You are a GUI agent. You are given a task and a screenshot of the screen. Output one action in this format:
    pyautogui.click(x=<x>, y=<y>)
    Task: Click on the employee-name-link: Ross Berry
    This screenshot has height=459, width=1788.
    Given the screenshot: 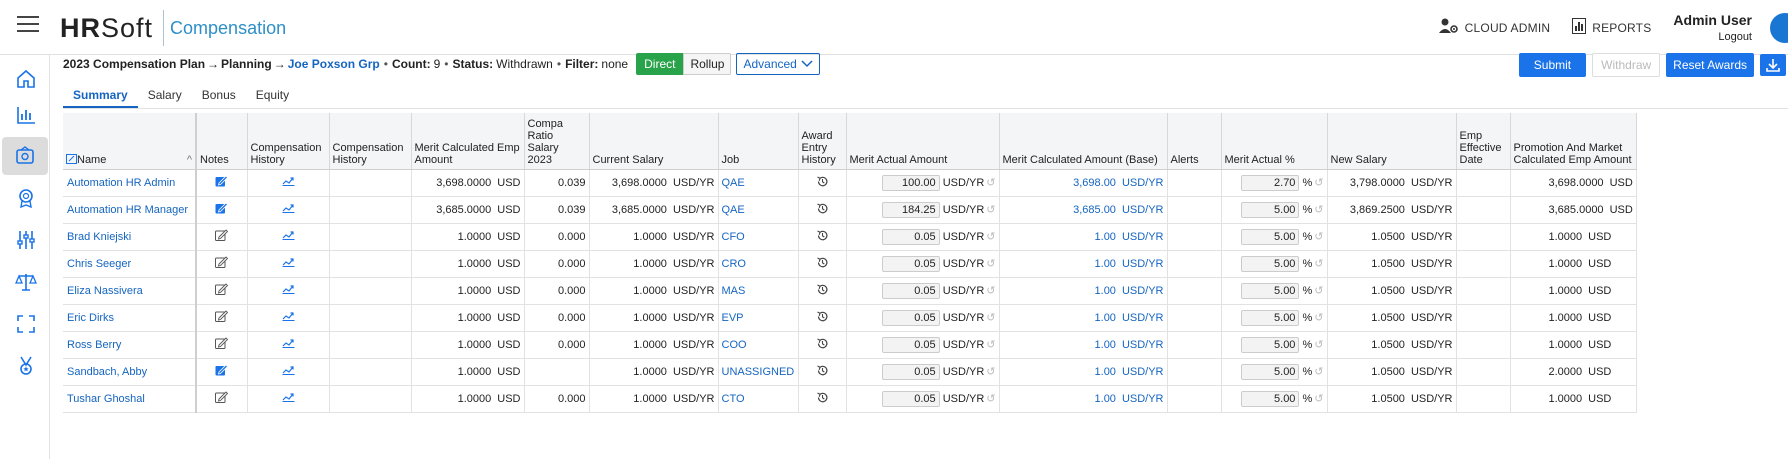 What is the action you would take?
    pyautogui.click(x=130, y=345)
    